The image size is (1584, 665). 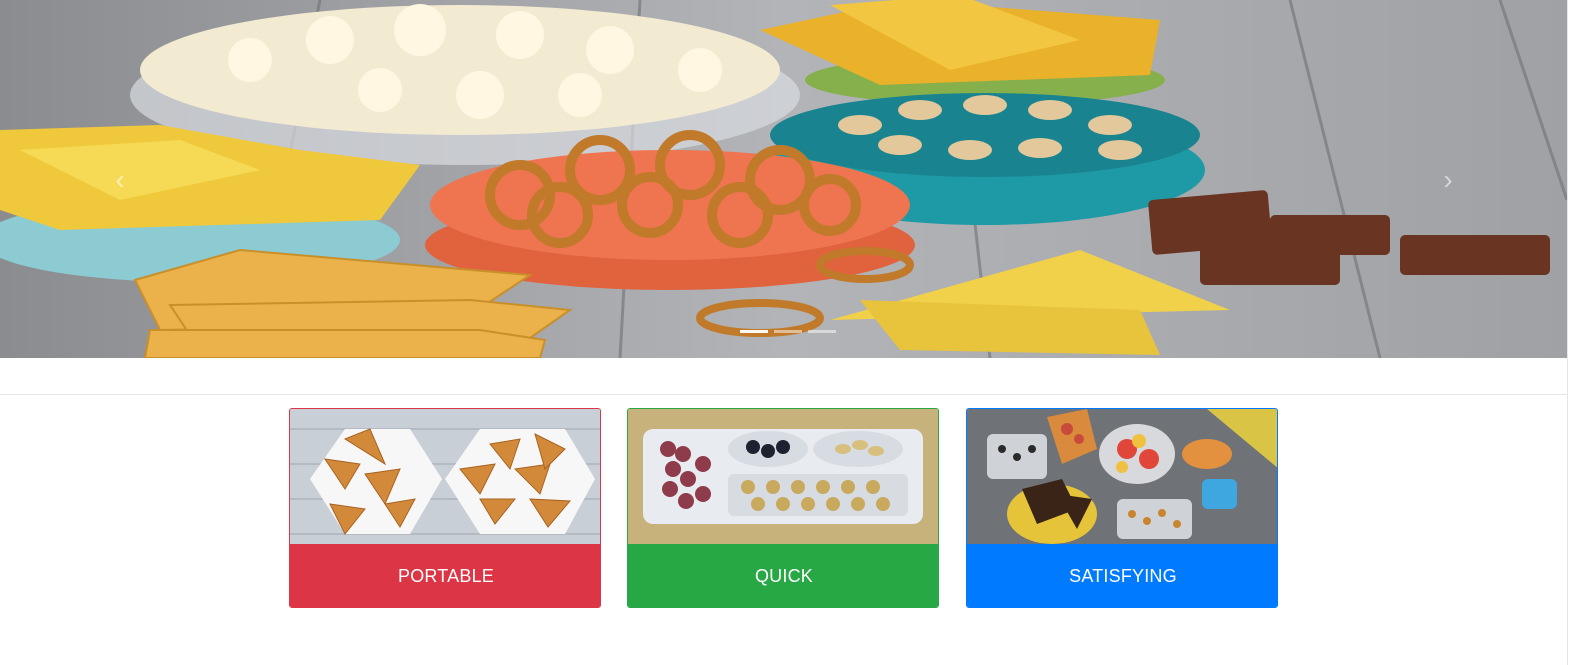 I want to click on carousel-next-button: ›, so click(x=1448, y=180).